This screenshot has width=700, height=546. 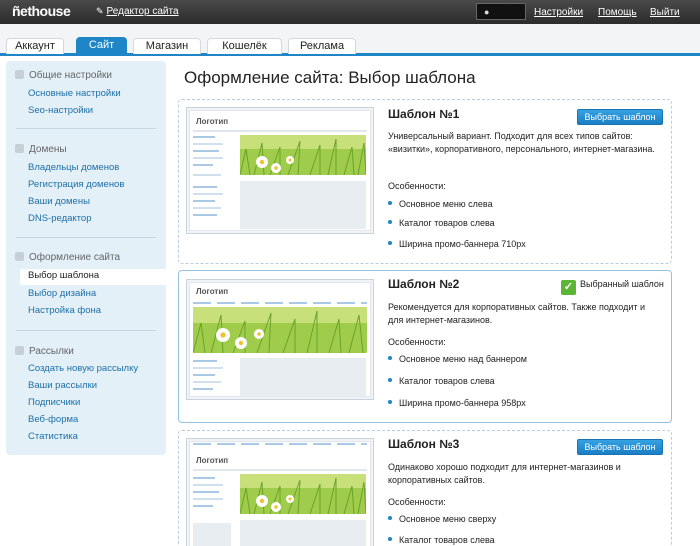 I want to click on sidebar-section-general: Общие настройки, so click(x=63, y=75).